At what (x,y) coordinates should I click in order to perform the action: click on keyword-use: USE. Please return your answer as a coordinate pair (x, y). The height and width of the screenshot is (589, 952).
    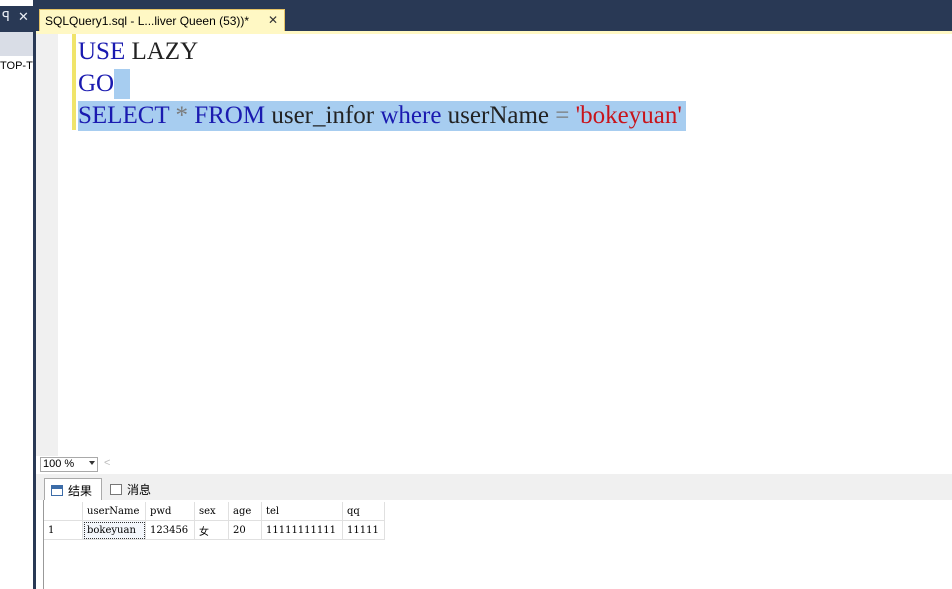
    Looking at the image, I should click on (102, 51).